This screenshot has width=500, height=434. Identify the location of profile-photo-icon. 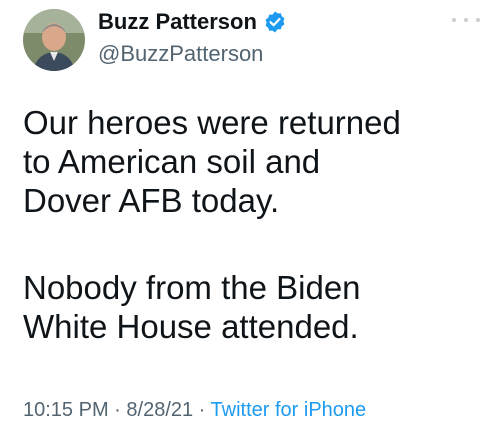
(54, 40).